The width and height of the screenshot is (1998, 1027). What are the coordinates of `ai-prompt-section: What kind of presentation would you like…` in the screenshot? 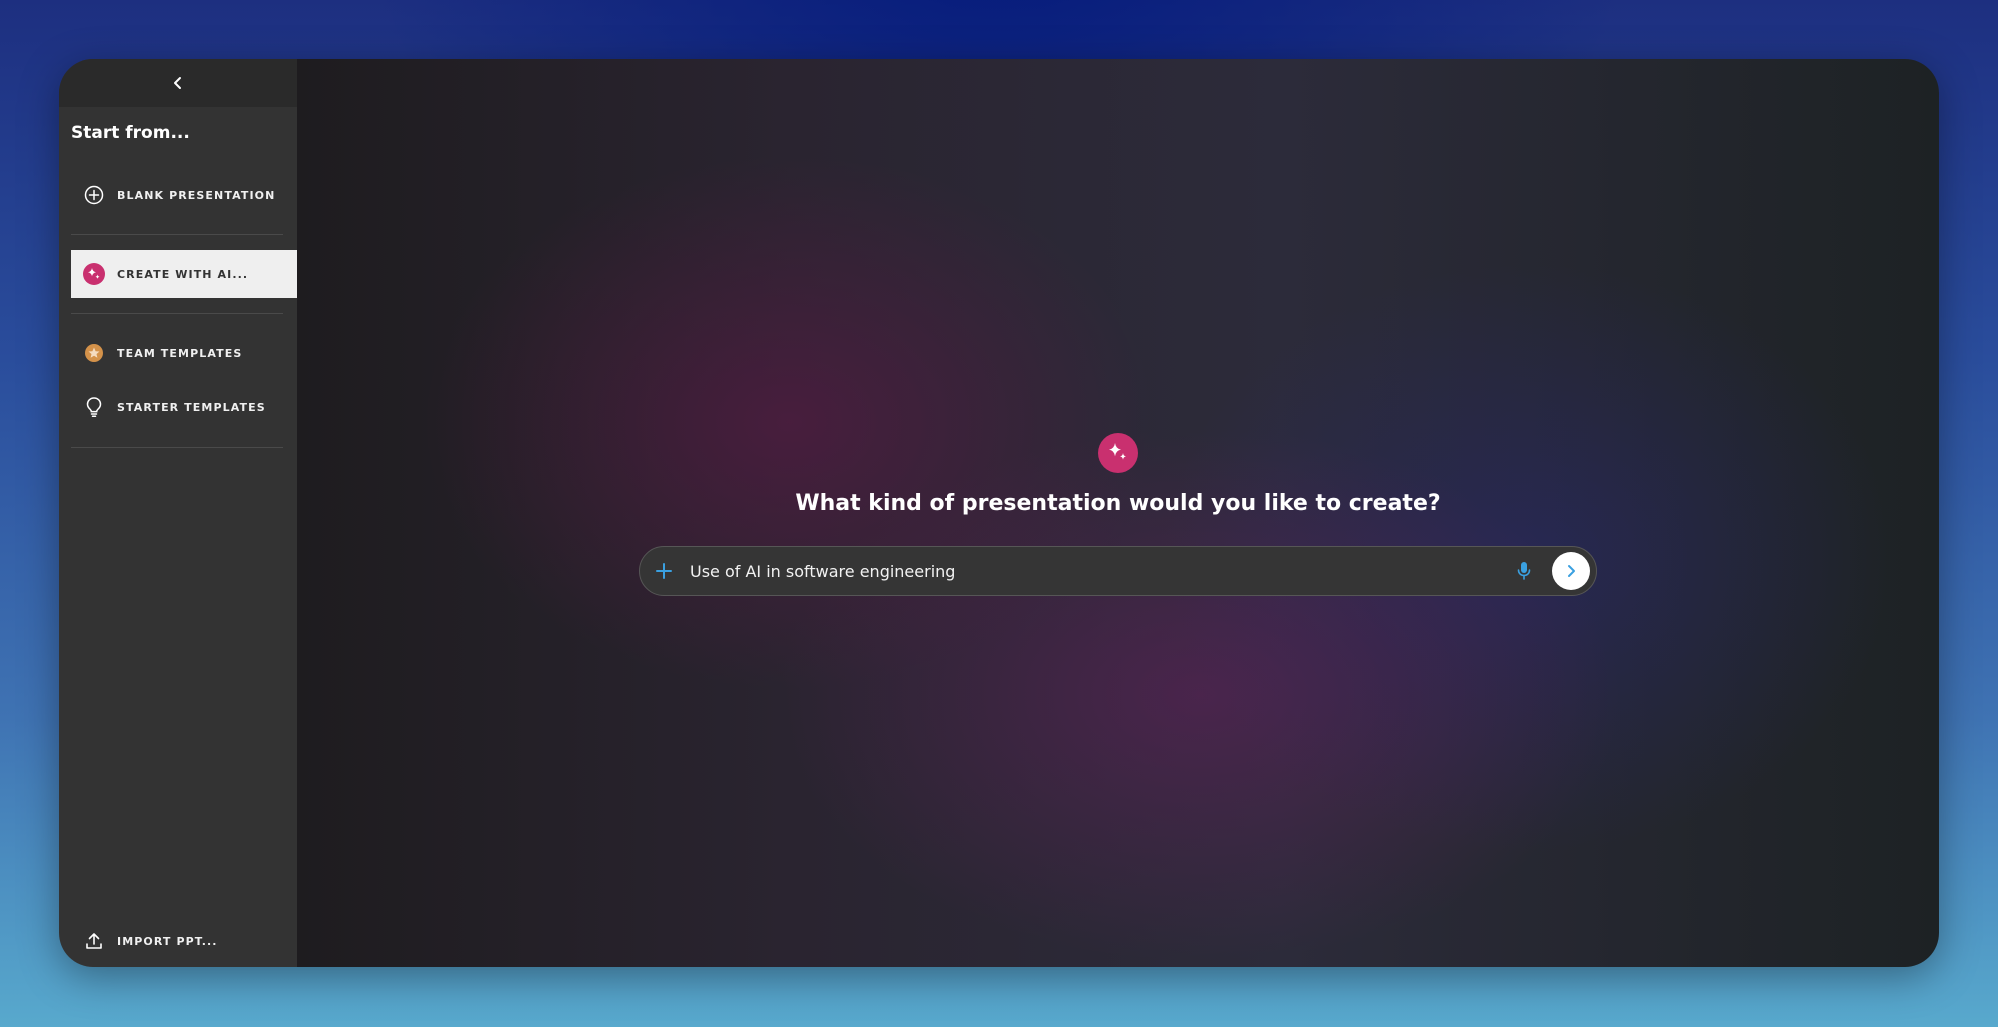 It's located at (1118, 514).